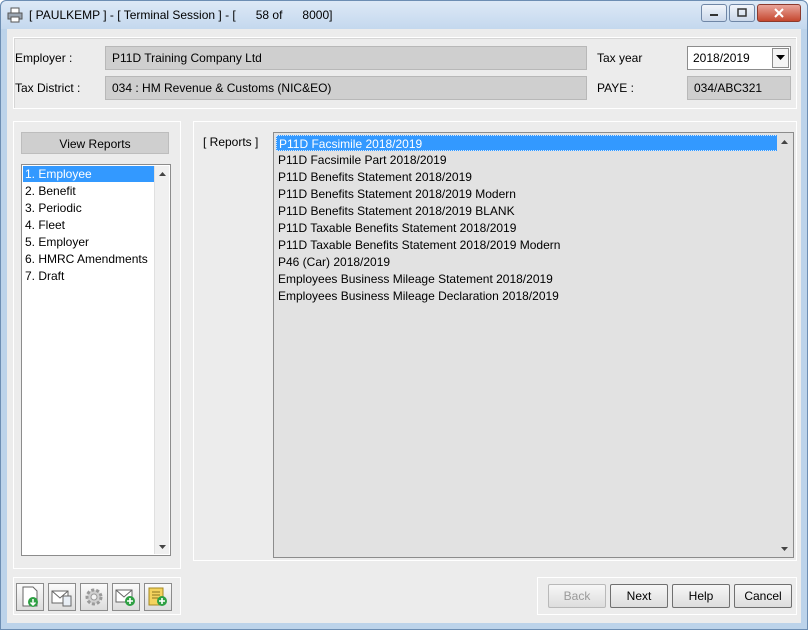 This screenshot has height=630, width=808. Describe the element at coordinates (48, 88) in the screenshot. I see `tax-district-label: Tax District :` at that location.